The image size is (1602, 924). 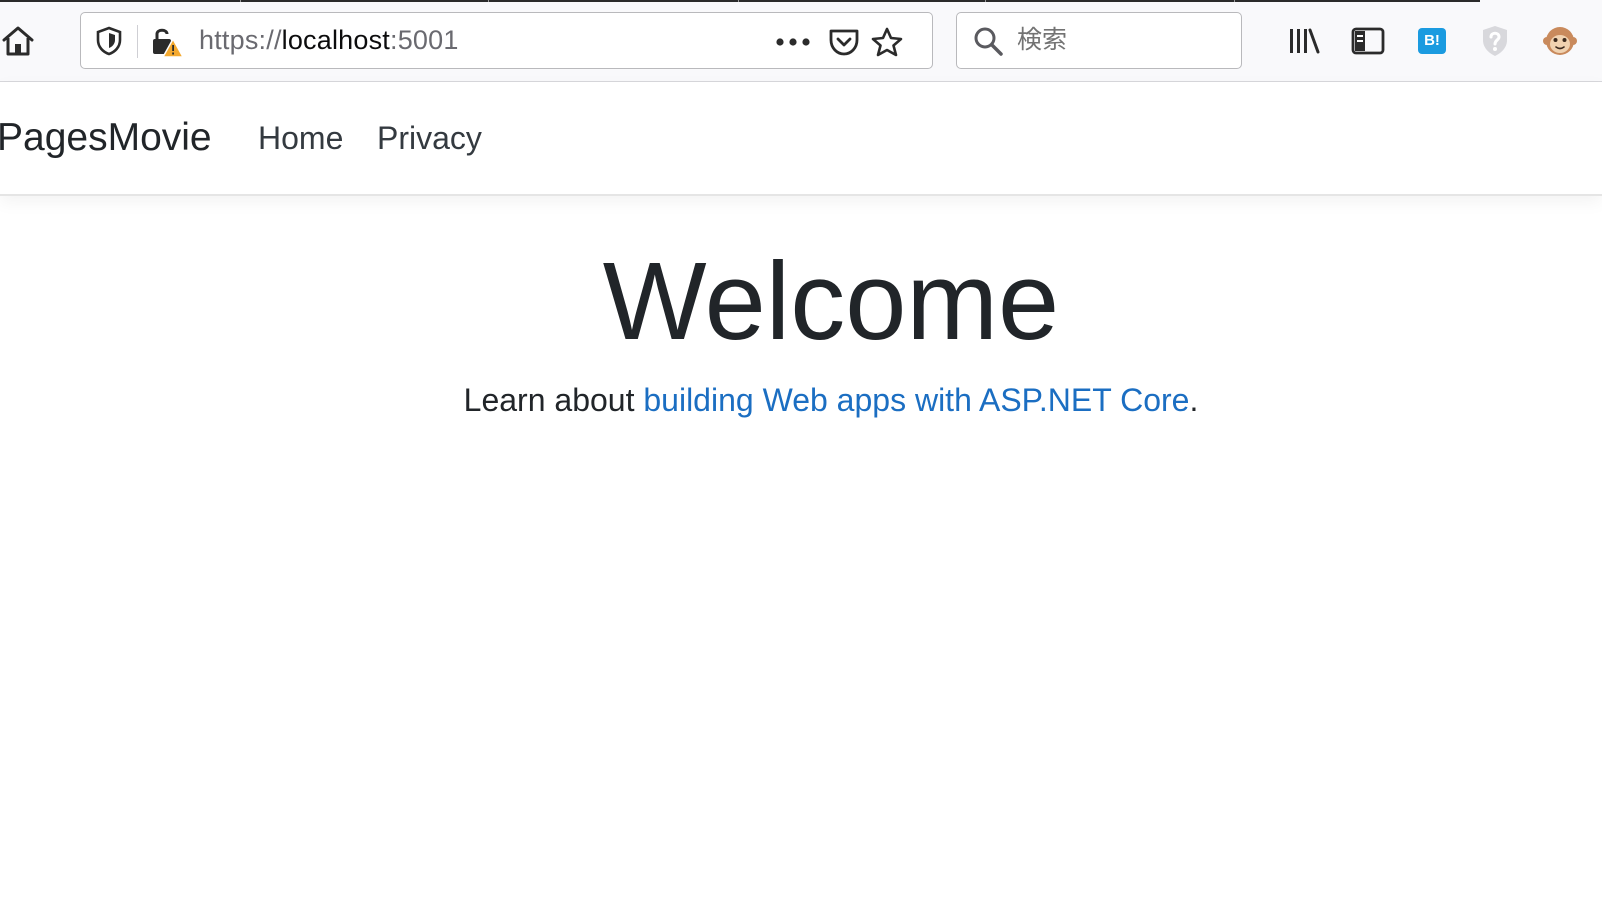 What do you see at coordinates (106, 138) in the screenshot?
I see `navbar-brand: PagesMovie` at bounding box center [106, 138].